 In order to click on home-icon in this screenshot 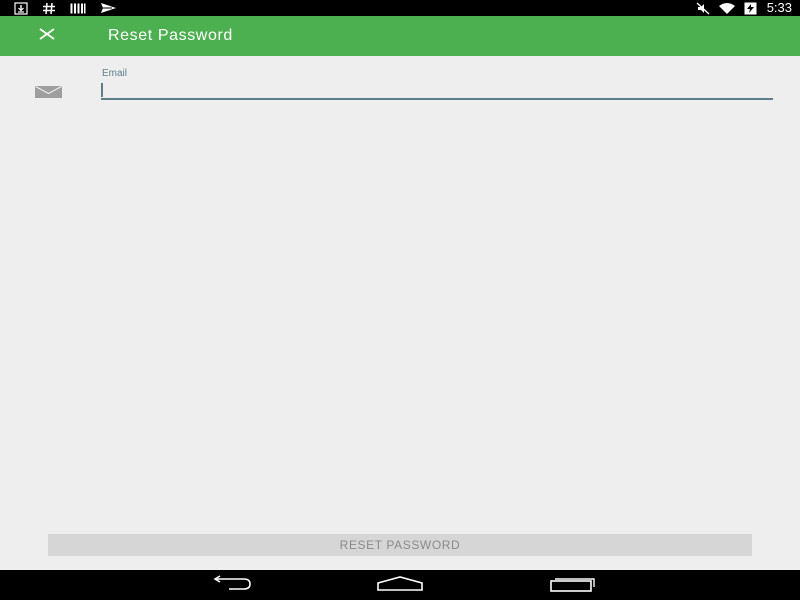, I will do `click(400, 585)`.